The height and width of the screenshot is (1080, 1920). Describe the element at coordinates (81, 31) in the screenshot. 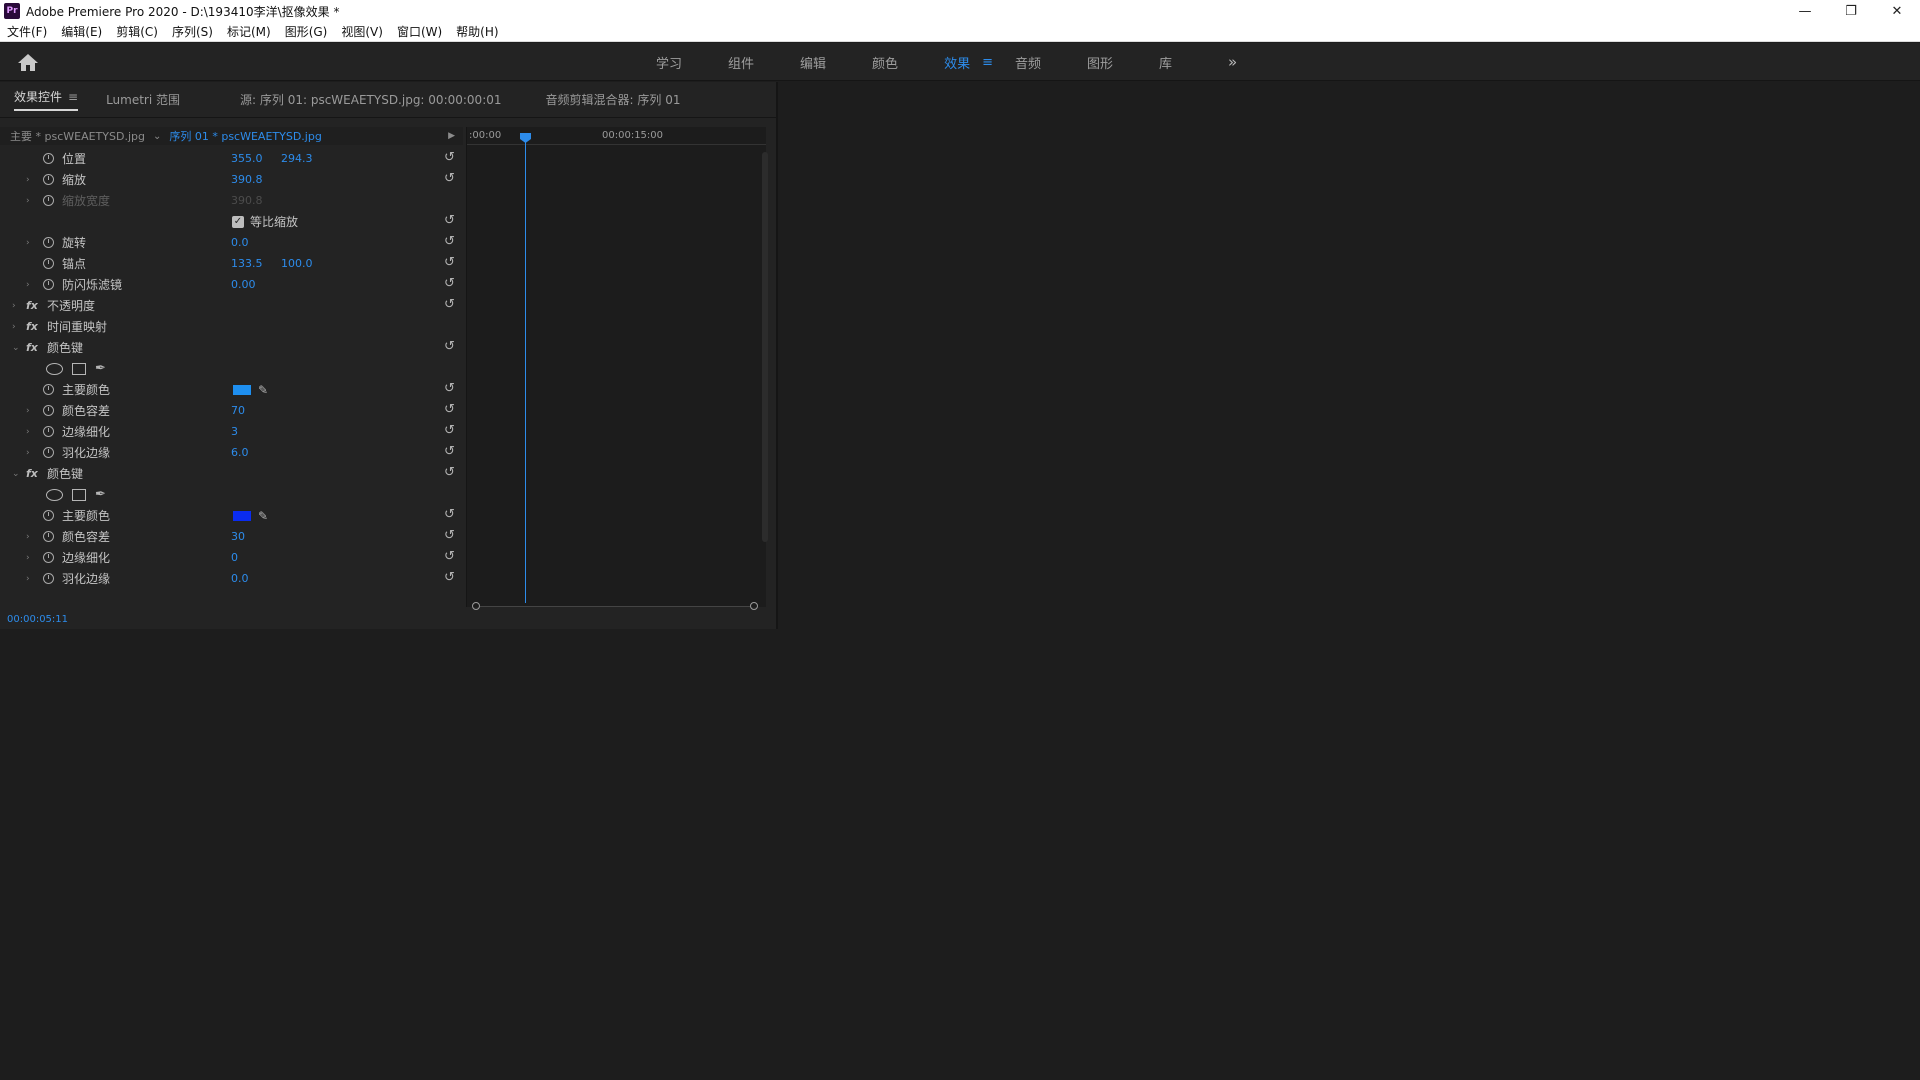

I see `menu-edit: 编辑(E)` at that location.